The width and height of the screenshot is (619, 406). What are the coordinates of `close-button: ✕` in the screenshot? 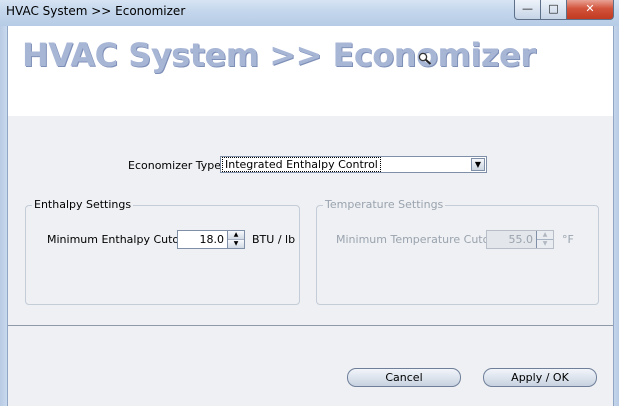 It's located at (590, 10).